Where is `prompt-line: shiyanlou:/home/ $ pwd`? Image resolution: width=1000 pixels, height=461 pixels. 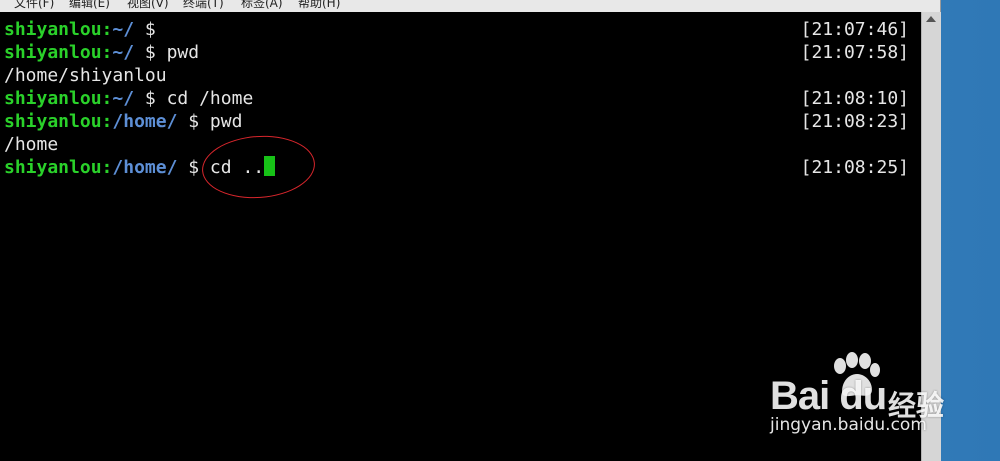
prompt-line: shiyanlou:/home/ $ pwd is located at coordinates (123, 121).